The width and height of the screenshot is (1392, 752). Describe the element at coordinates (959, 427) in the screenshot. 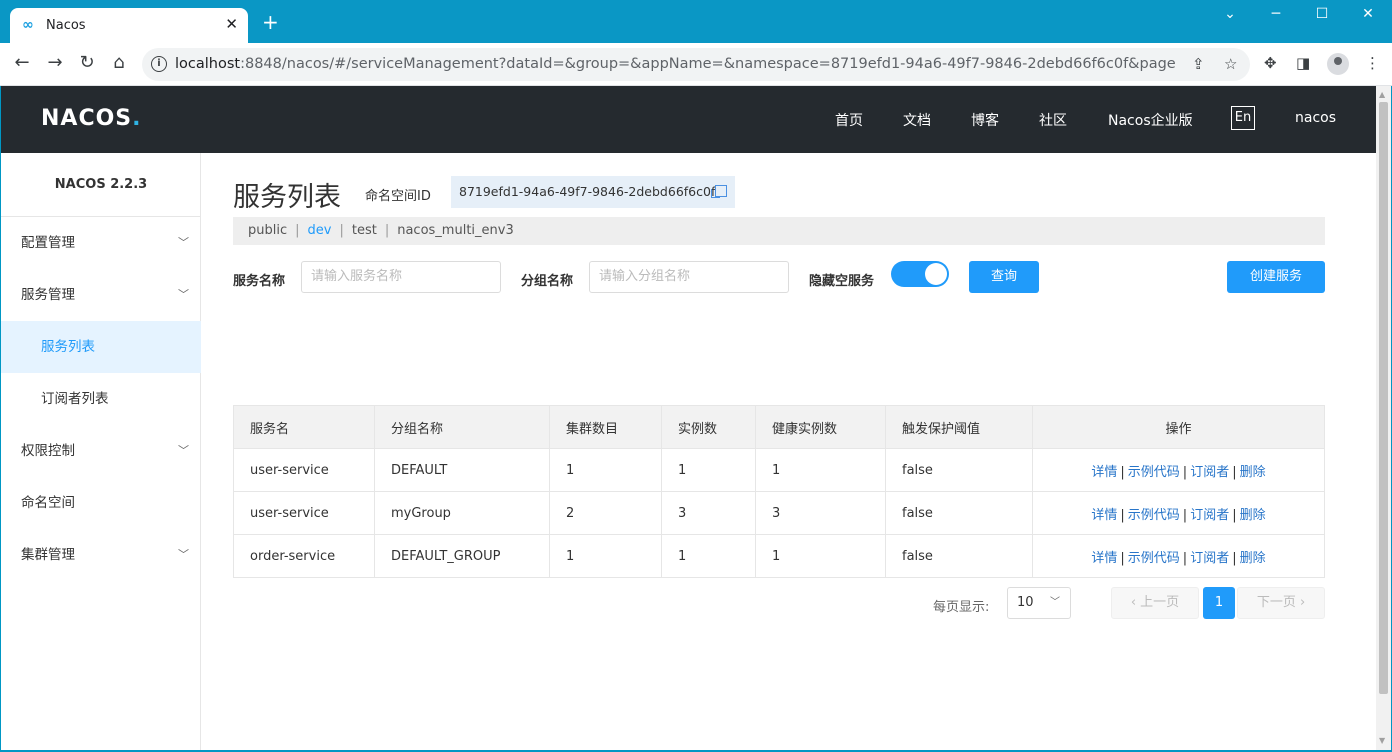

I see `col-protect-threshold: 触发保护阈值` at that location.